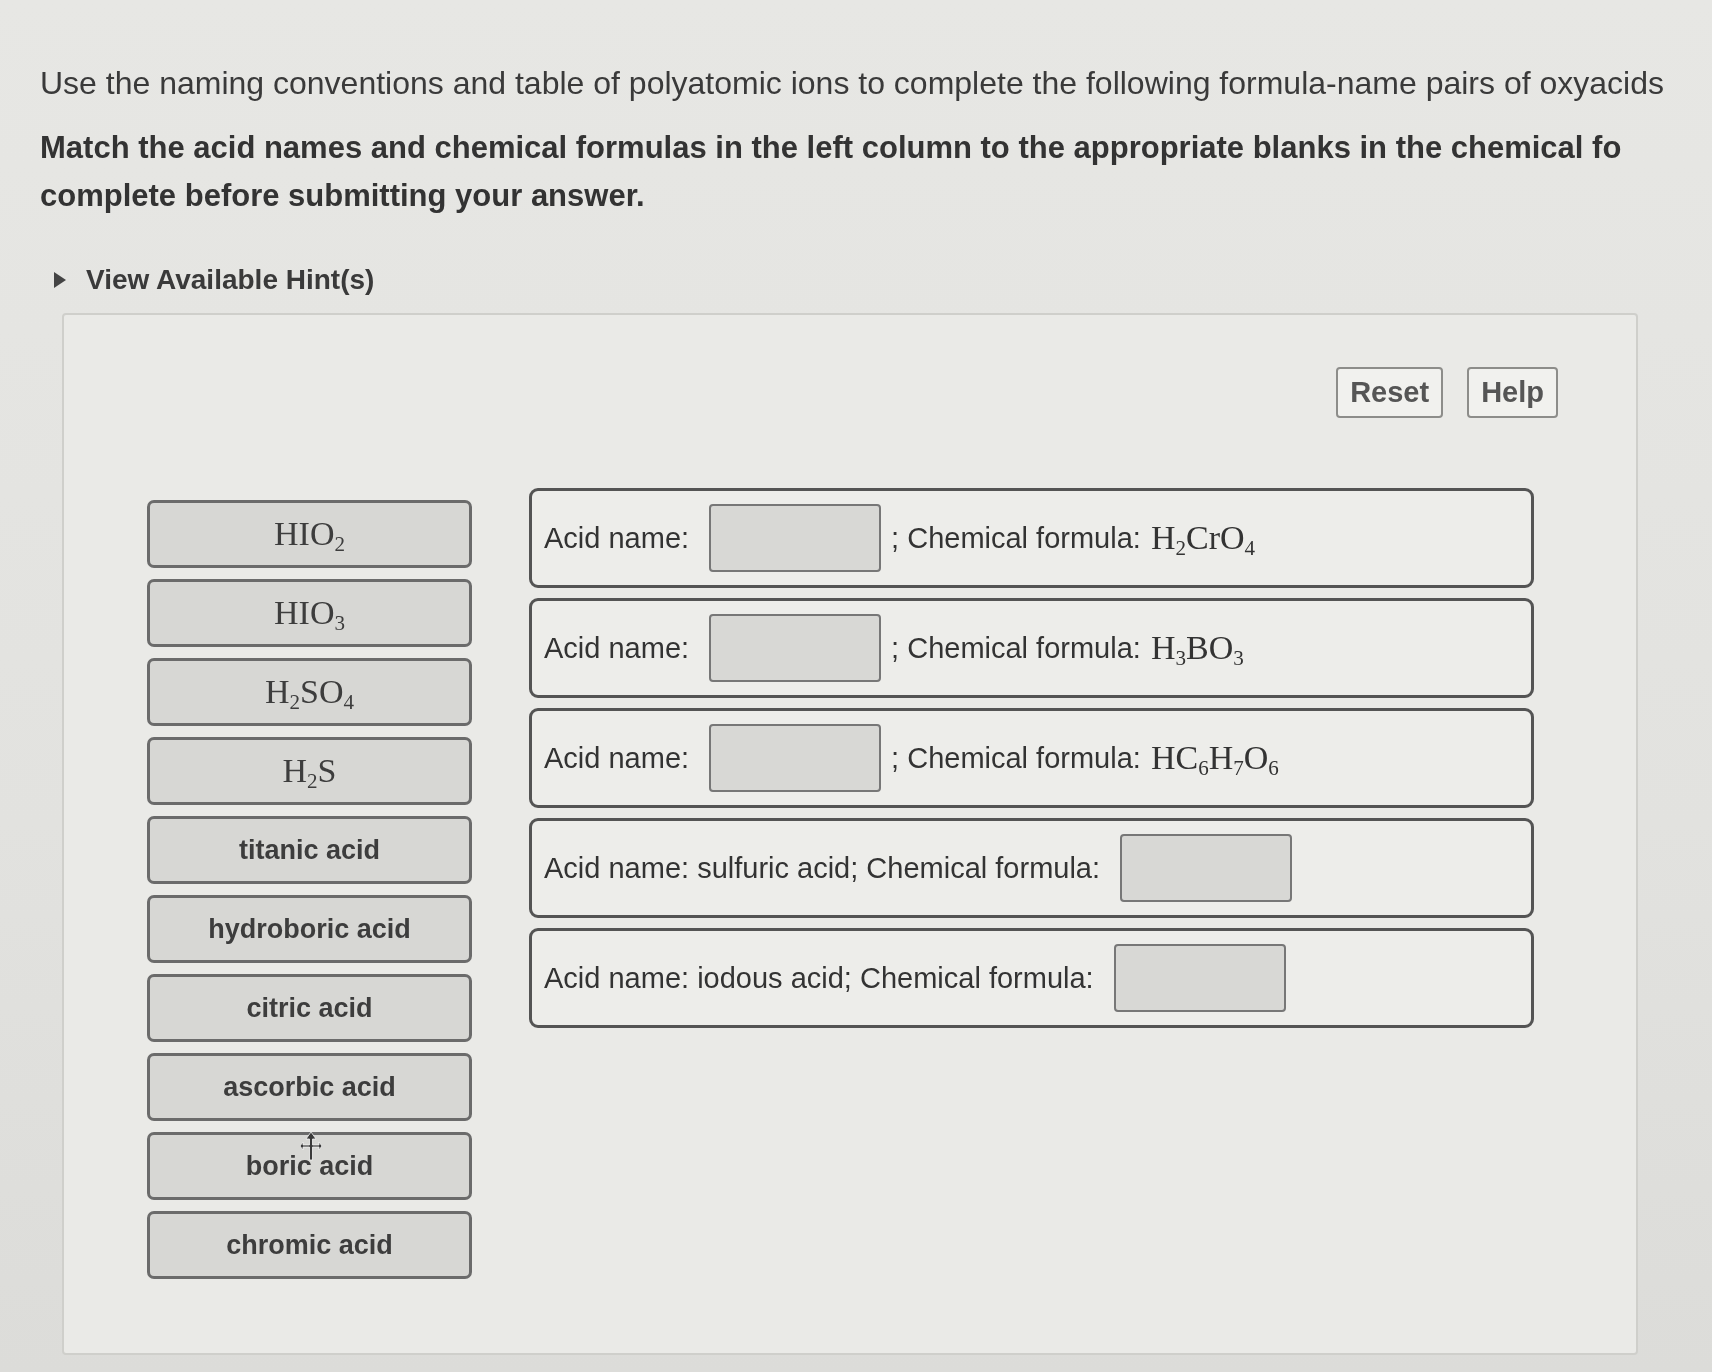 The height and width of the screenshot is (1372, 1712). Describe the element at coordinates (309, 534) in the screenshot. I see `answer-tile: HIO$_{2}$` at that location.